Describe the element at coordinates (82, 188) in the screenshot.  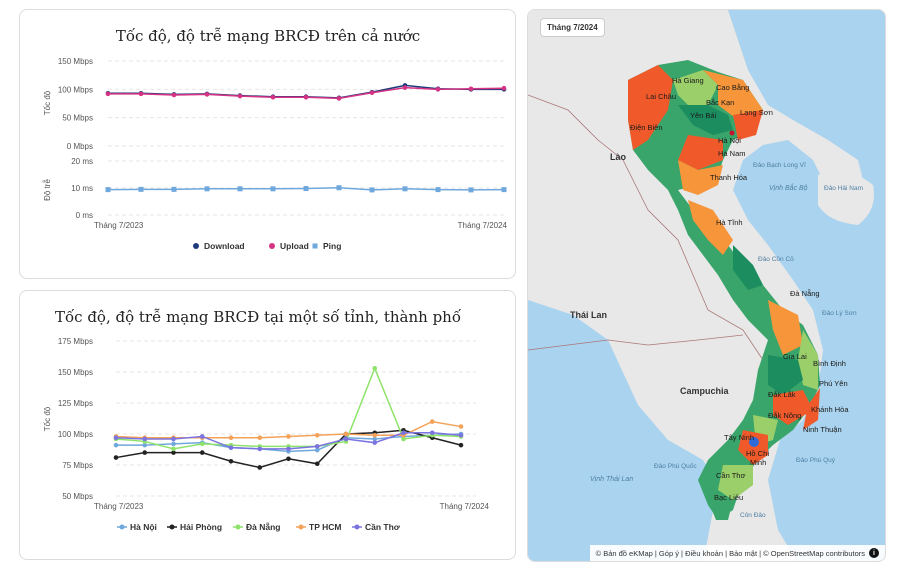
I see `y-tick-label: 10 ms` at that location.